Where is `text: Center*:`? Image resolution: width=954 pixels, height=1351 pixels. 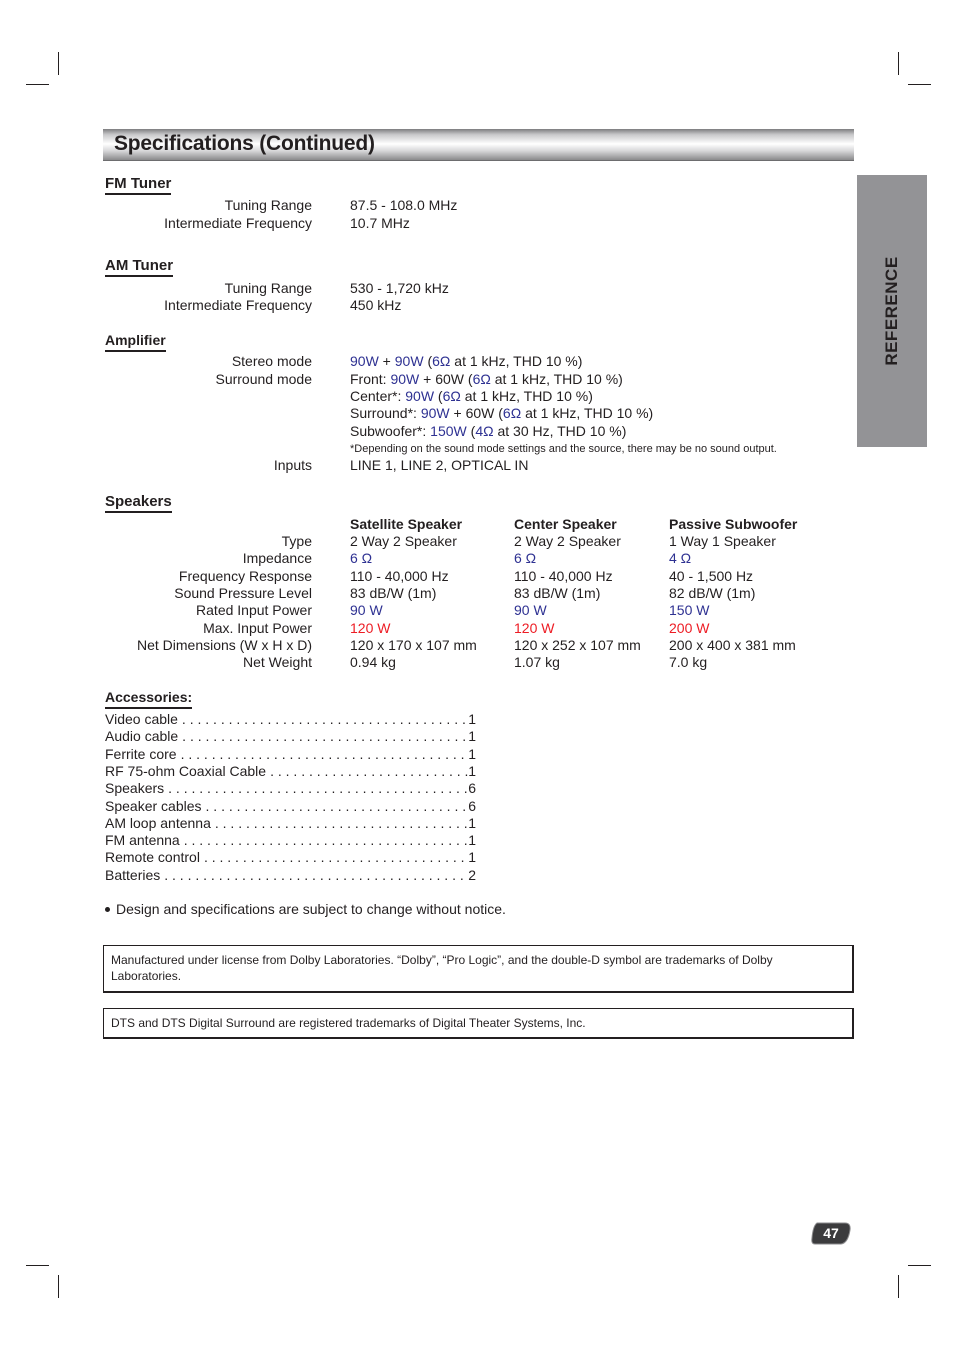 text: Center*: is located at coordinates (378, 396).